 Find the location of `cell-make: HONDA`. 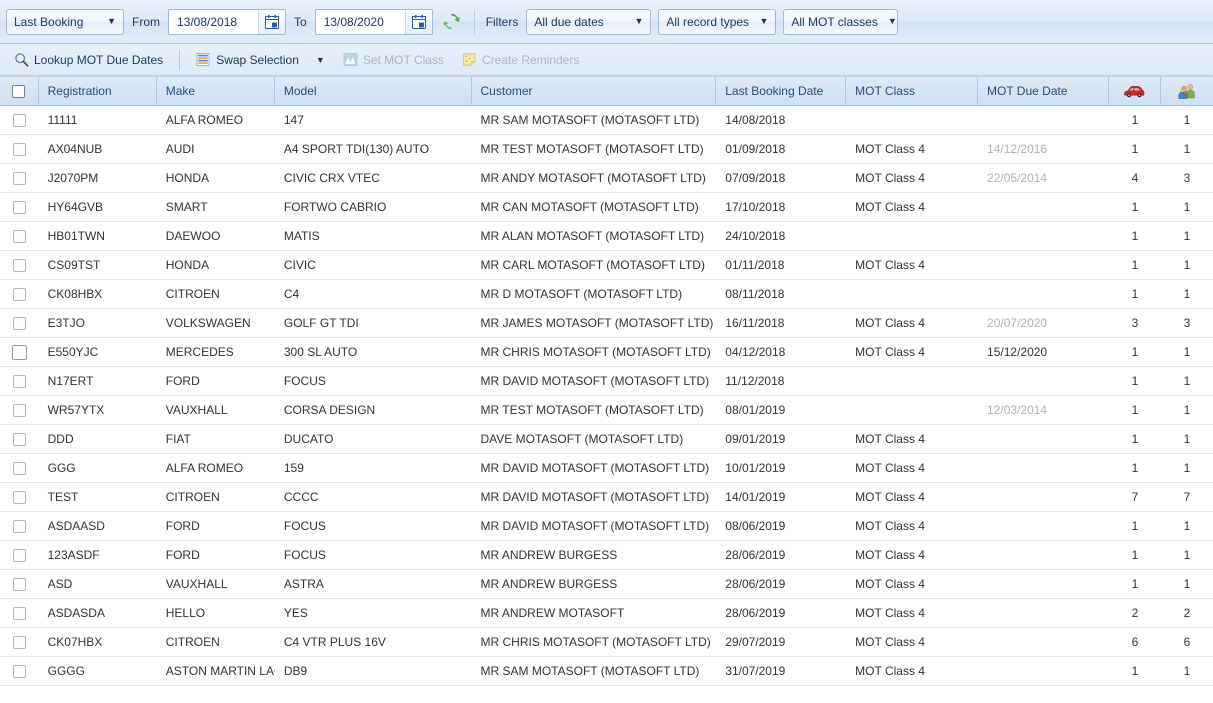

cell-make: HONDA is located at coordinates (187, 265).